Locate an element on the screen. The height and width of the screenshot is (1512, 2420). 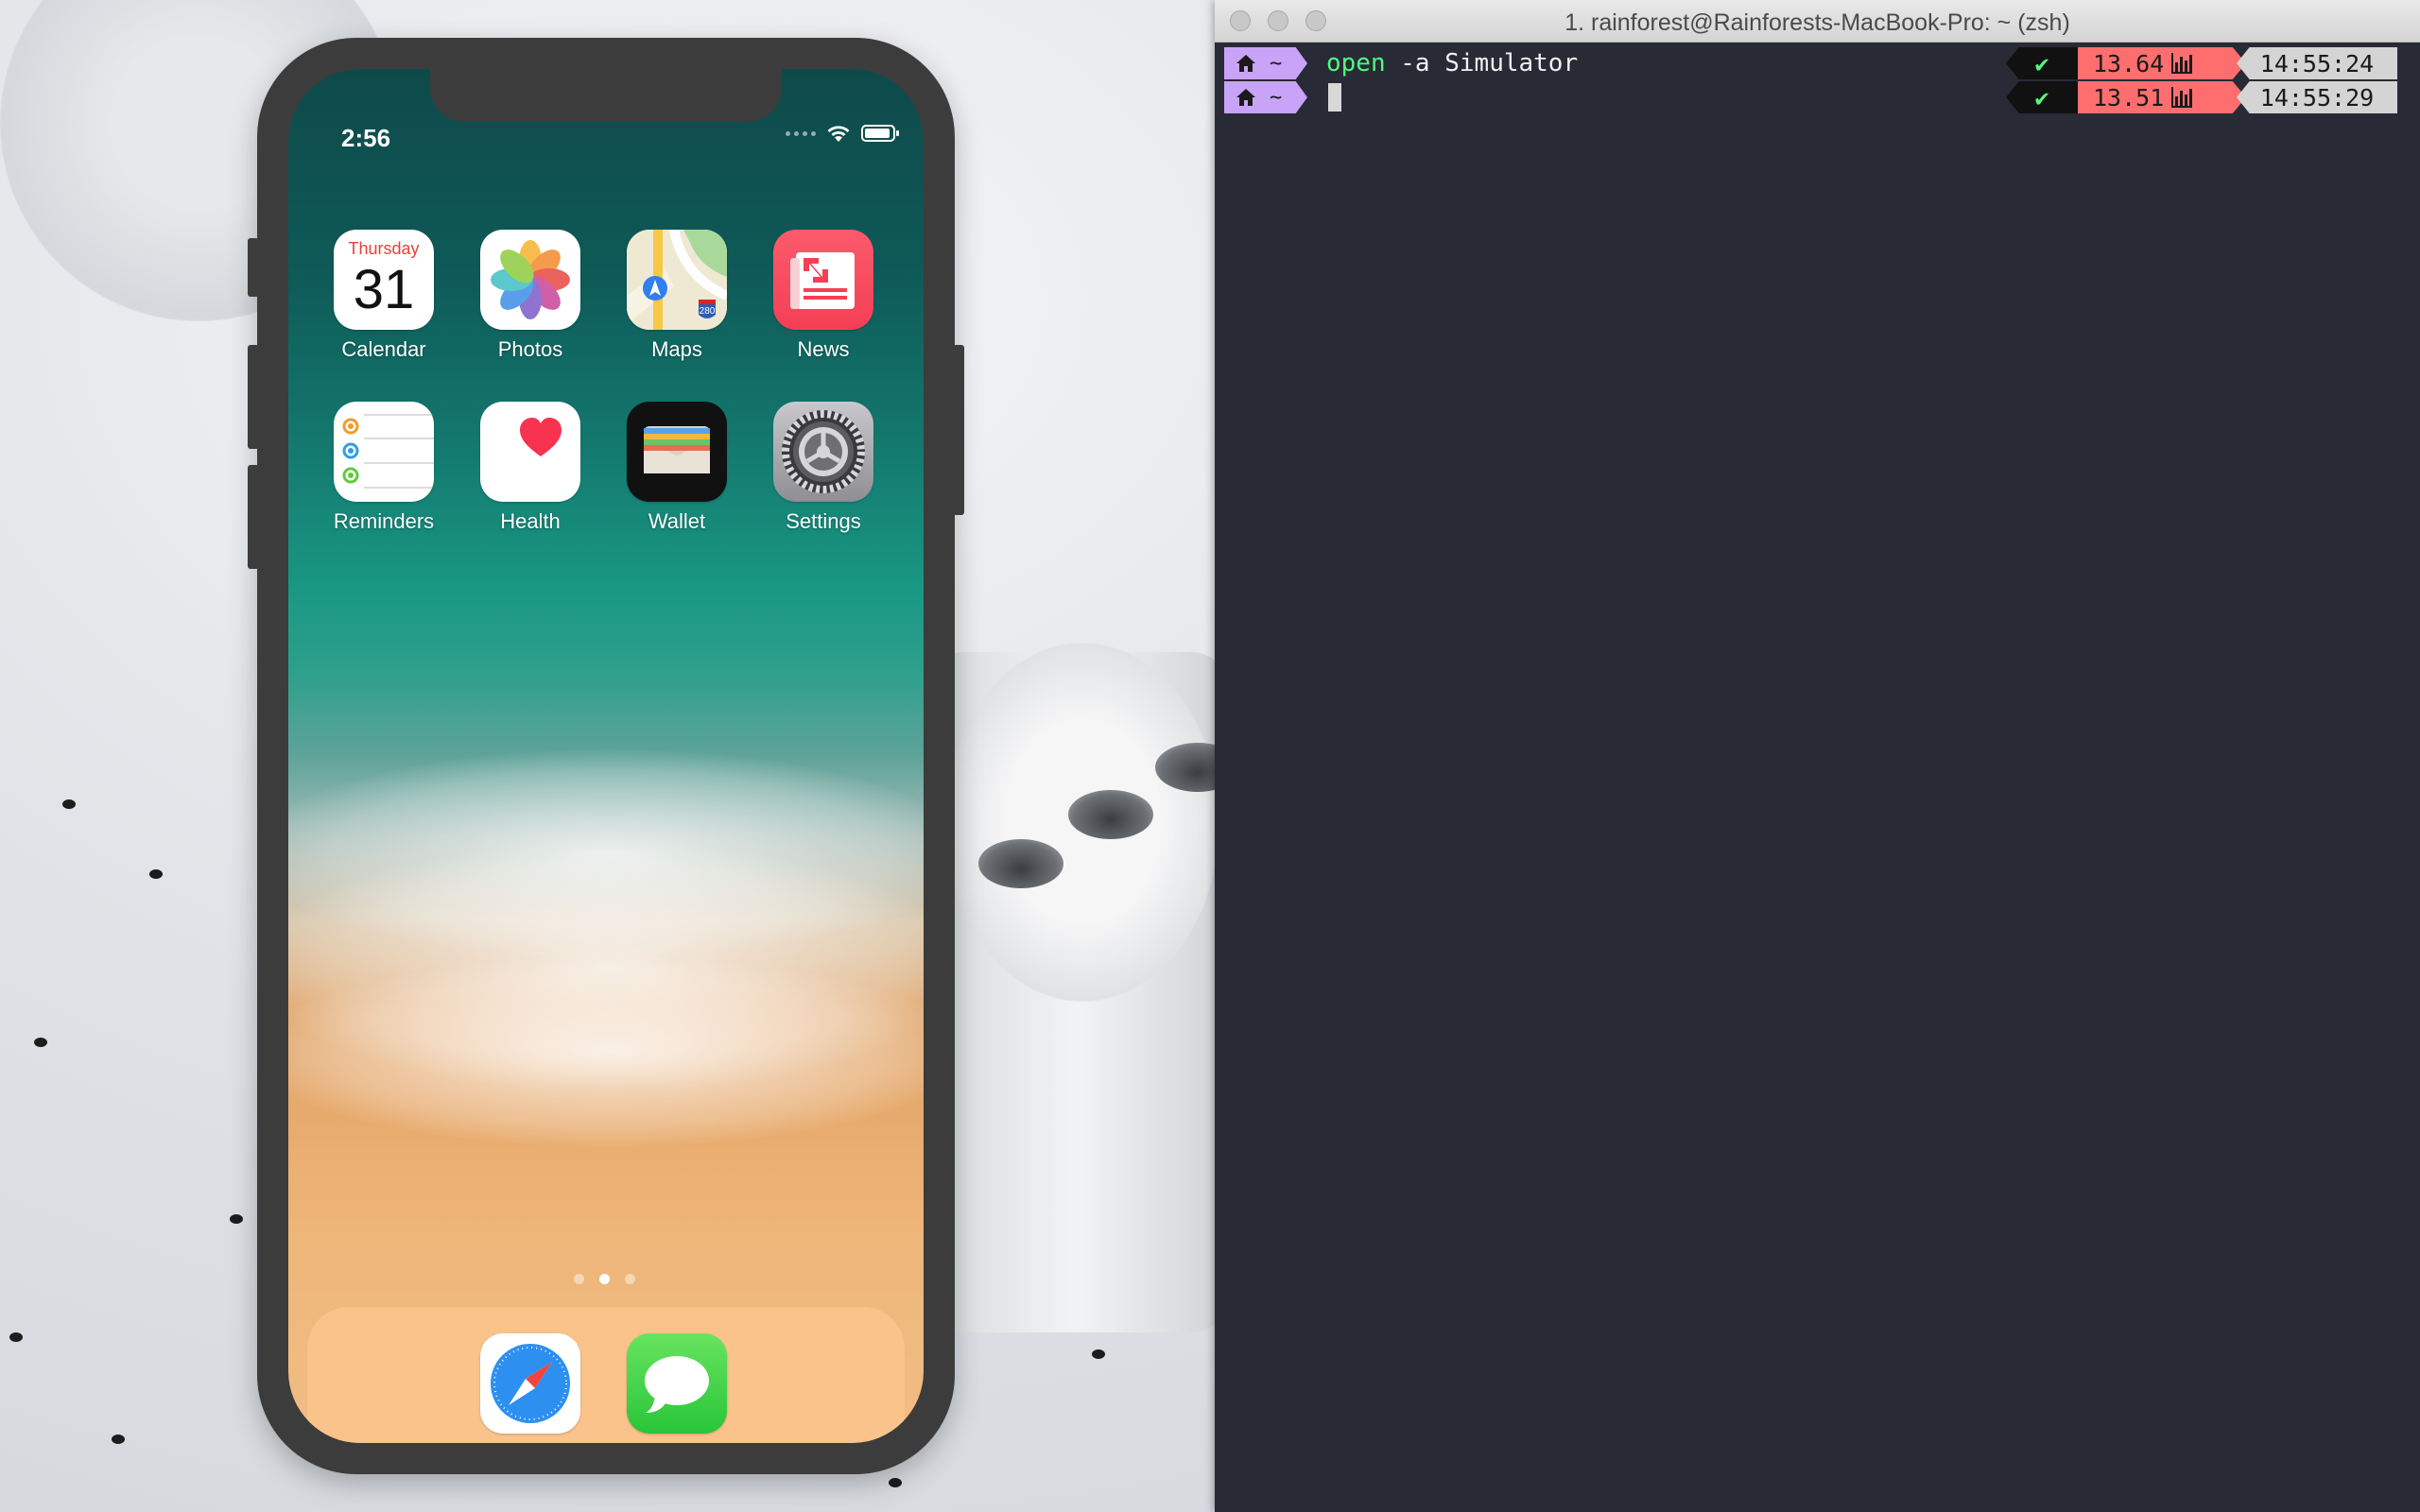
app-calendar: Thursday 31 Calendar is located at coordinates (384, 296).